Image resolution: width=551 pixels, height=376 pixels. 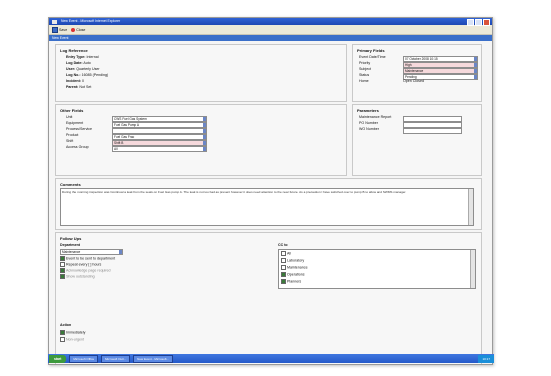 What do you see at coordinates (91, 252) in the screenshot?
I see `department-select: Maintenance` at bounding box center [91, 252].